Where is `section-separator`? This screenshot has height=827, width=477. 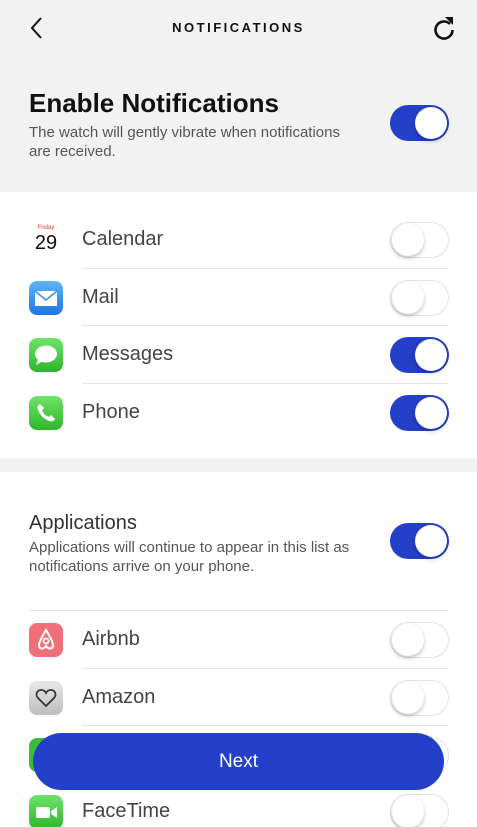 section-separator is located at coordinates (238, 465).